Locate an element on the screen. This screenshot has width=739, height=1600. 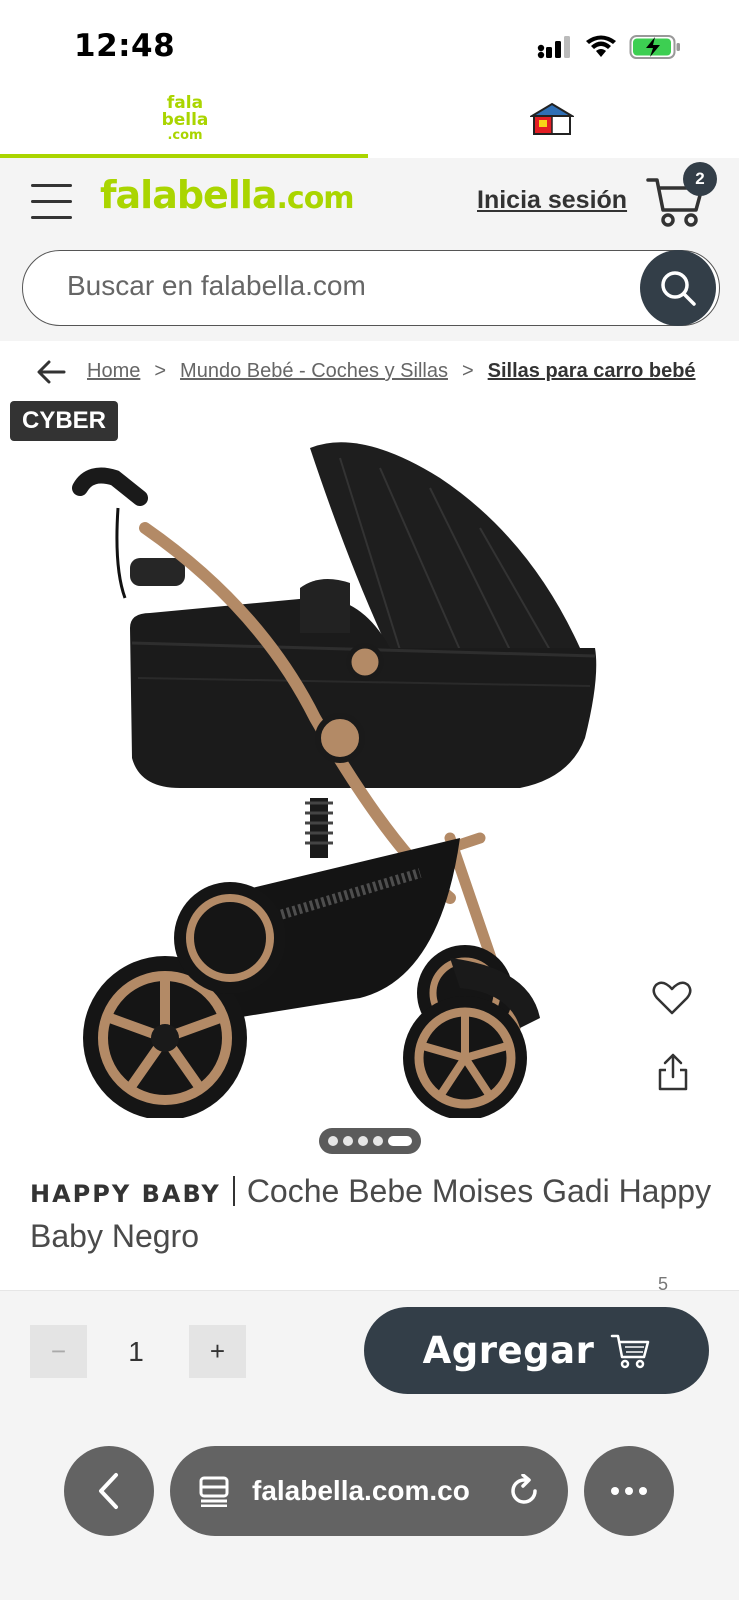
add-to-cart-bar: − + Agregar is located at coordinates (369, 1352).